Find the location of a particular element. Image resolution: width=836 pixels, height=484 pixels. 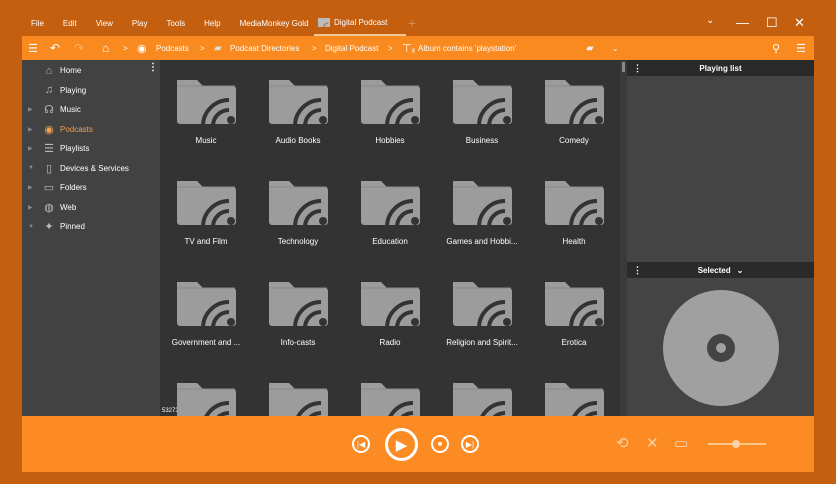

undo-icon: ↶ is located at coordinates (55, 48).